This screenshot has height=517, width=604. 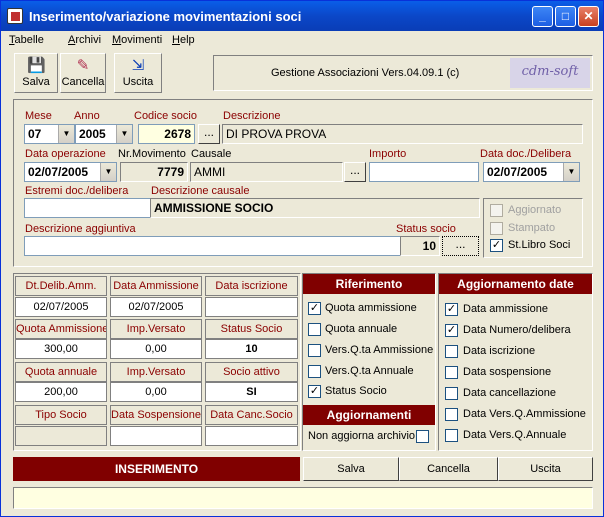 What do you see at coordinates (496, 245) in the screenshot?
I see `st-libro-soci-checkbox: ✓` at bounding box center [496, 245].